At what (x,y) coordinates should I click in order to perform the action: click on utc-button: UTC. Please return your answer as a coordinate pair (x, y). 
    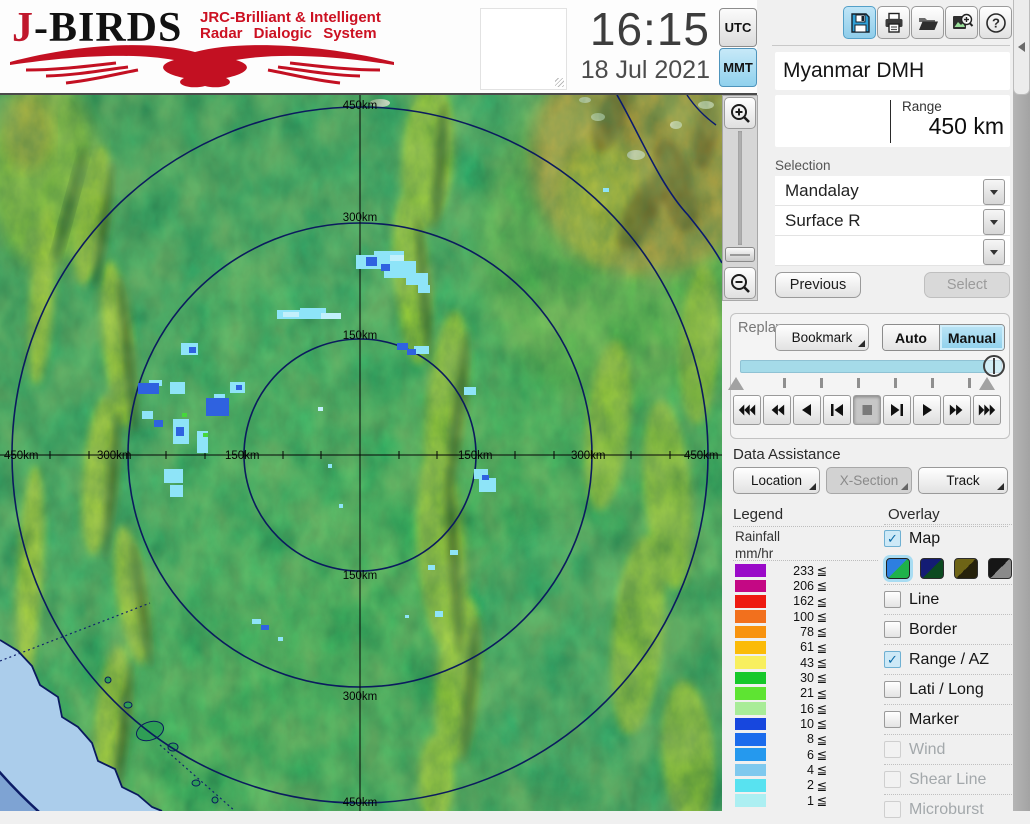
    Looking at the image, I should click on (738, 27).